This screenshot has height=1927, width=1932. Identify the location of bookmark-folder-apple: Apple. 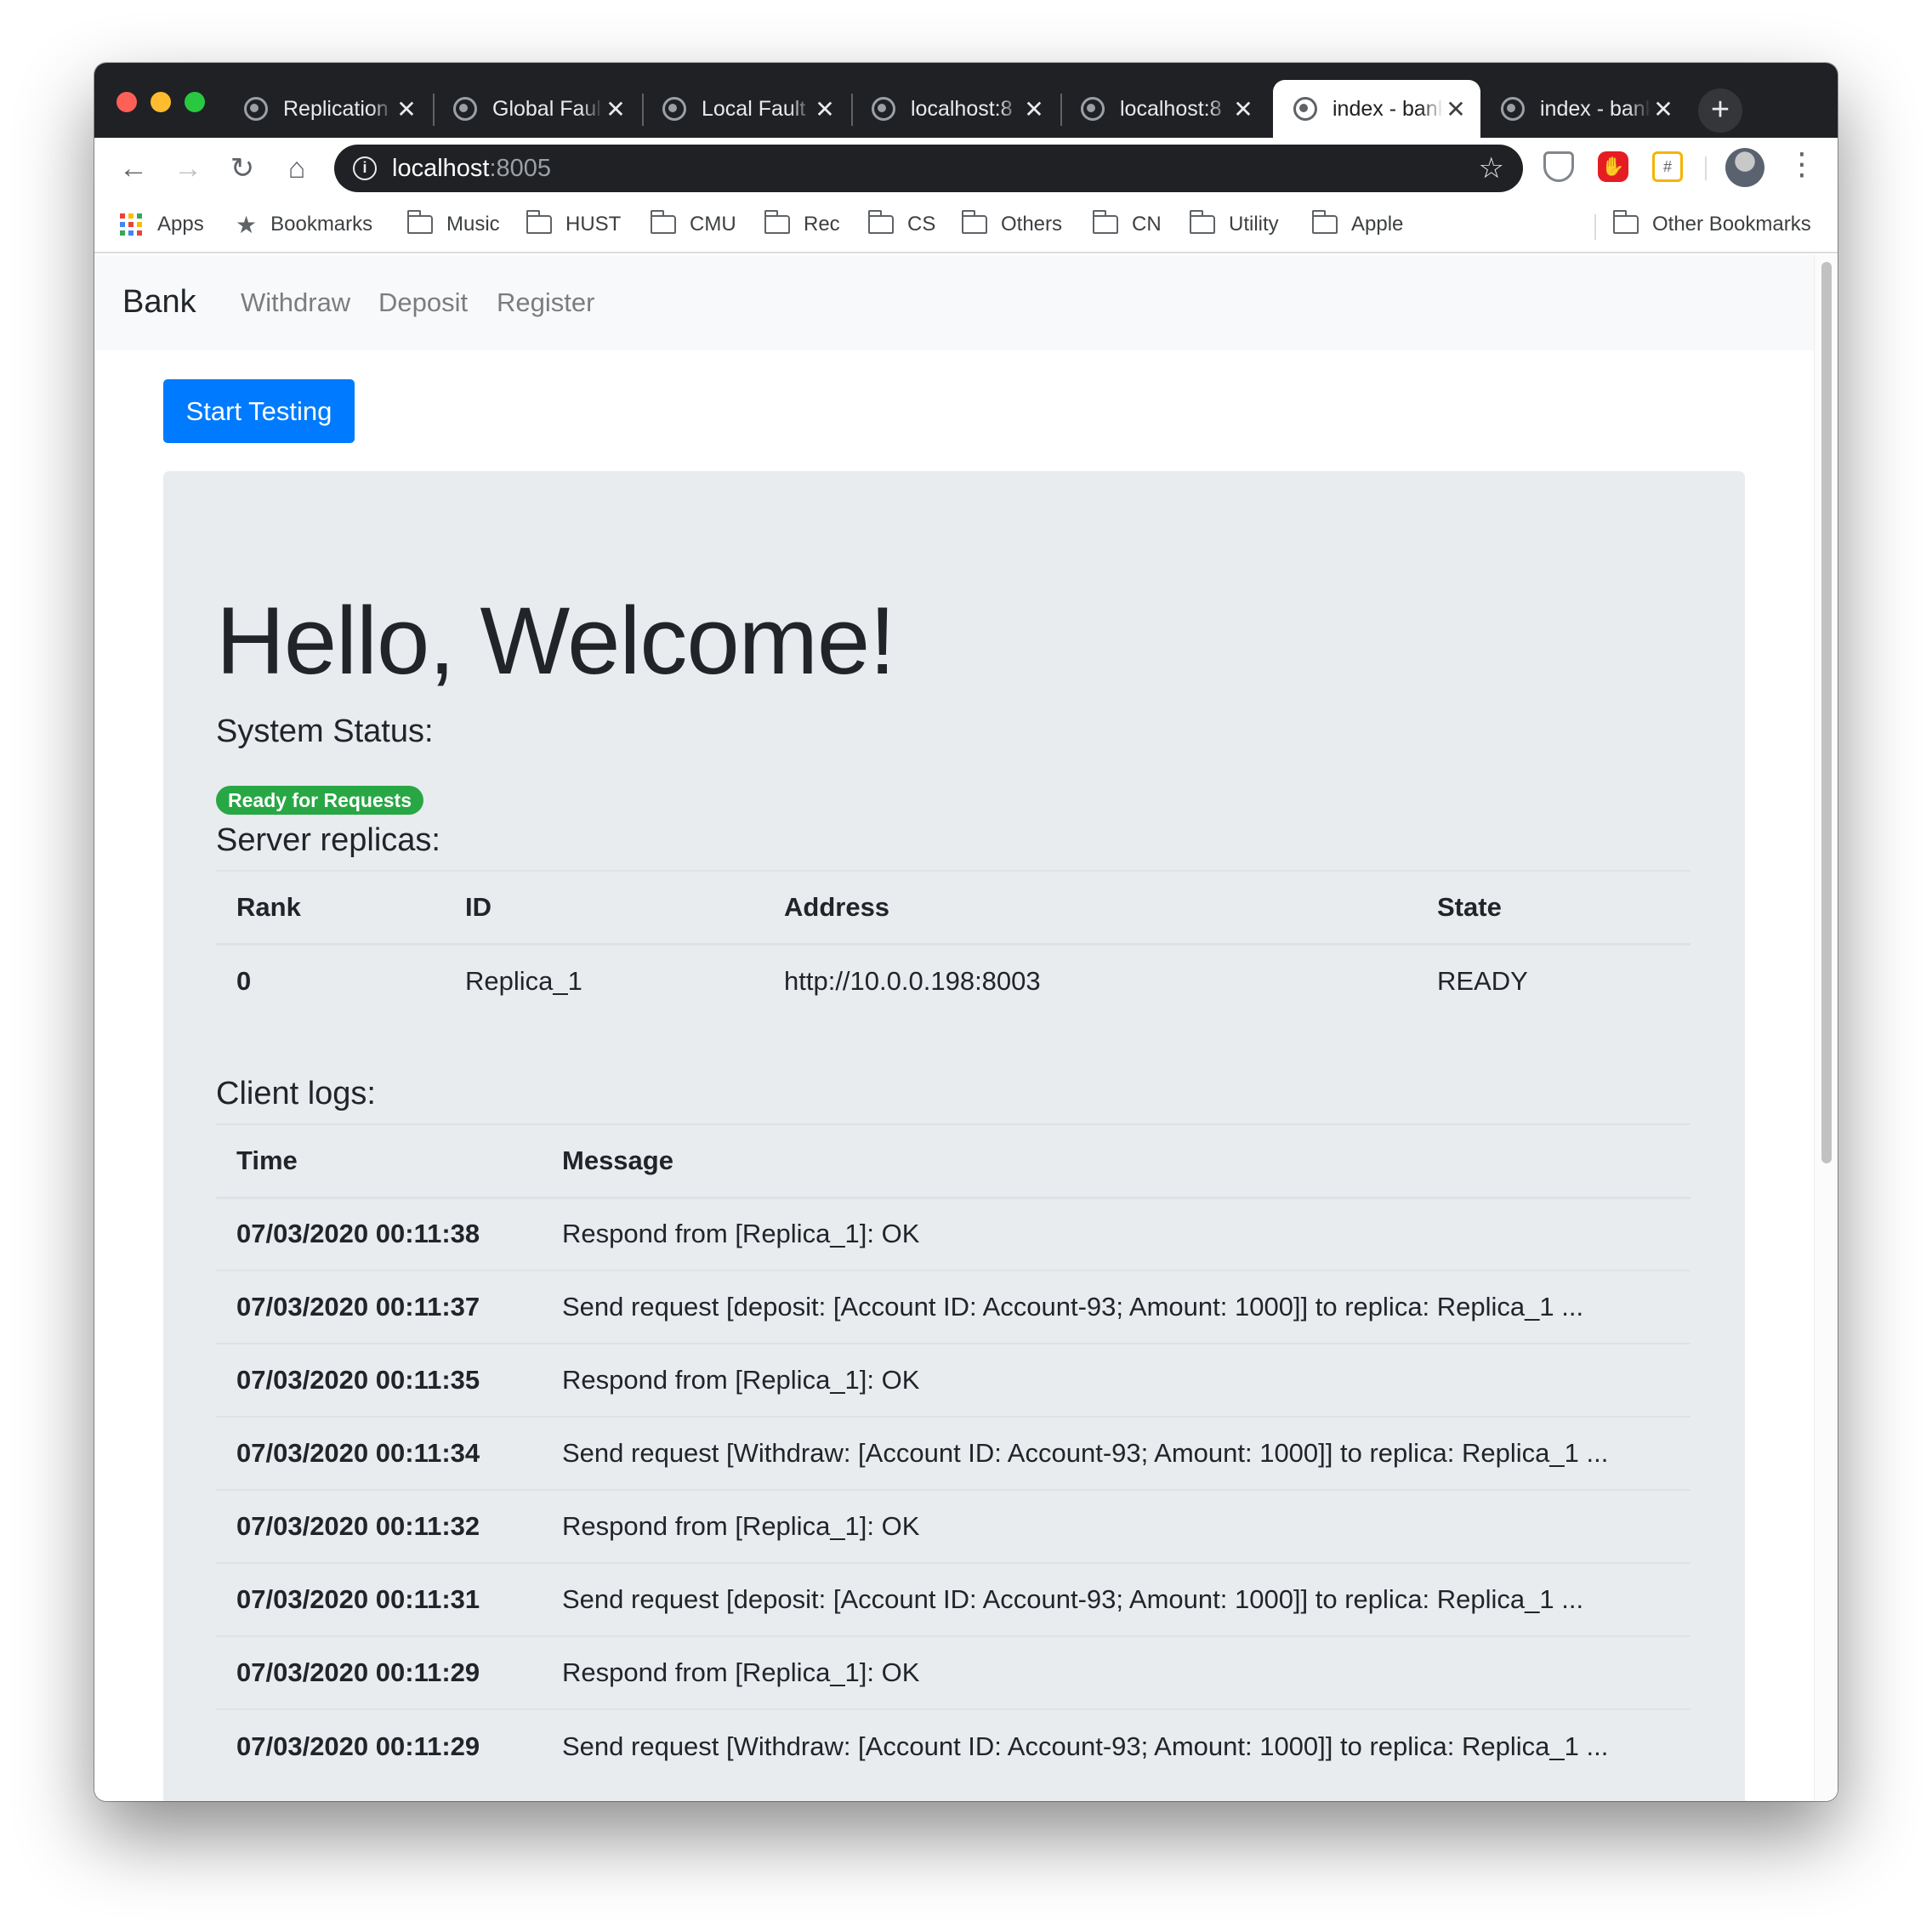
(1357, 224).